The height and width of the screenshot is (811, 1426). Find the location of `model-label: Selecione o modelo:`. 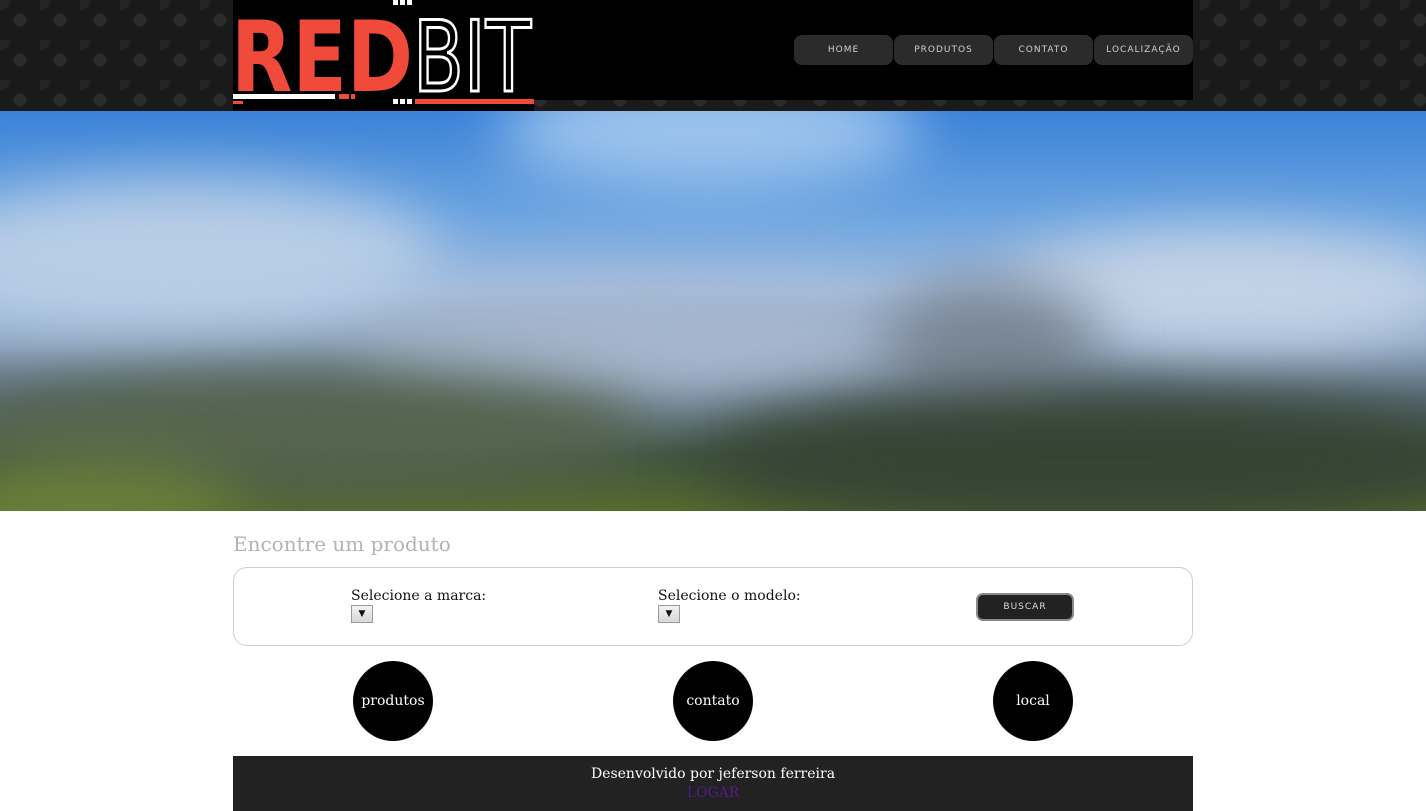

model-label: Selecione o modelo: is located at coordinates (729, 596).